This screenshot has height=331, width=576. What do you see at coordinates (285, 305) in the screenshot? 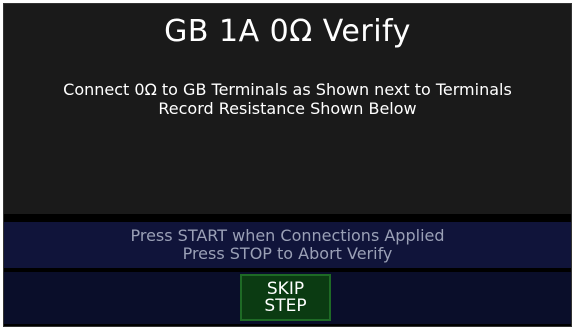
I see `skip-step-label-2: STEP` at bounding box center [285, 305].